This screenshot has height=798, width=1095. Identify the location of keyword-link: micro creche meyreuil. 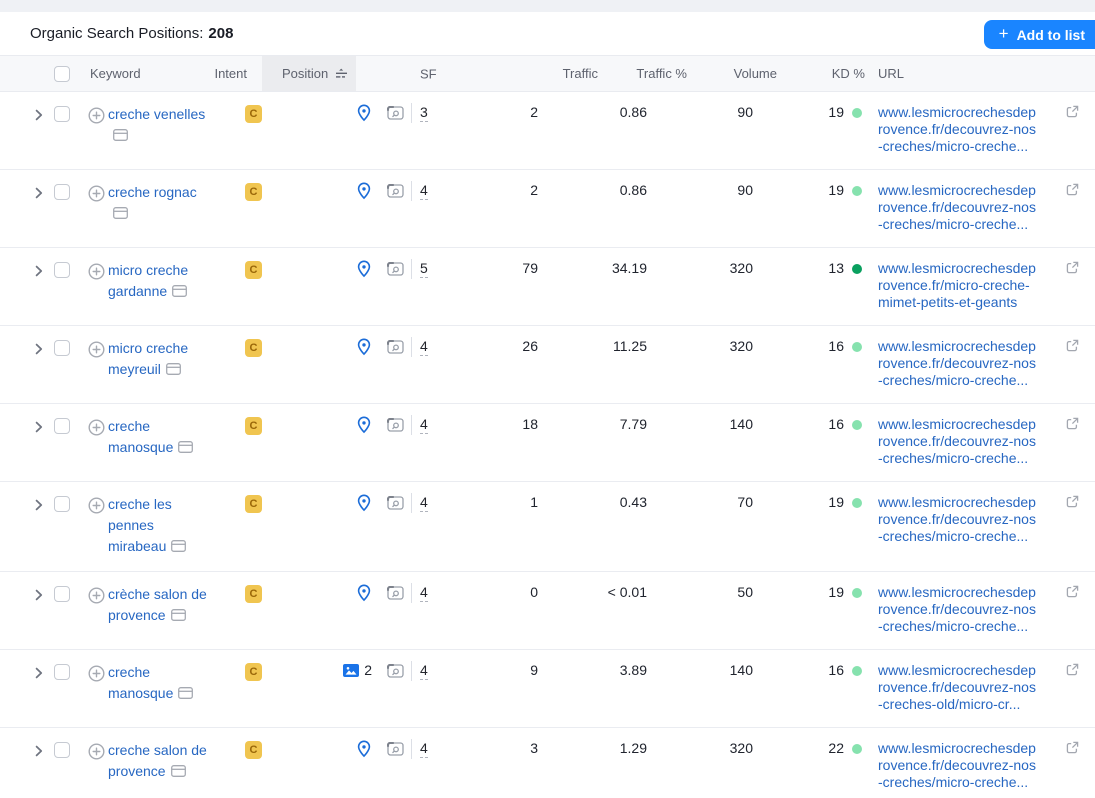
(157, 363).